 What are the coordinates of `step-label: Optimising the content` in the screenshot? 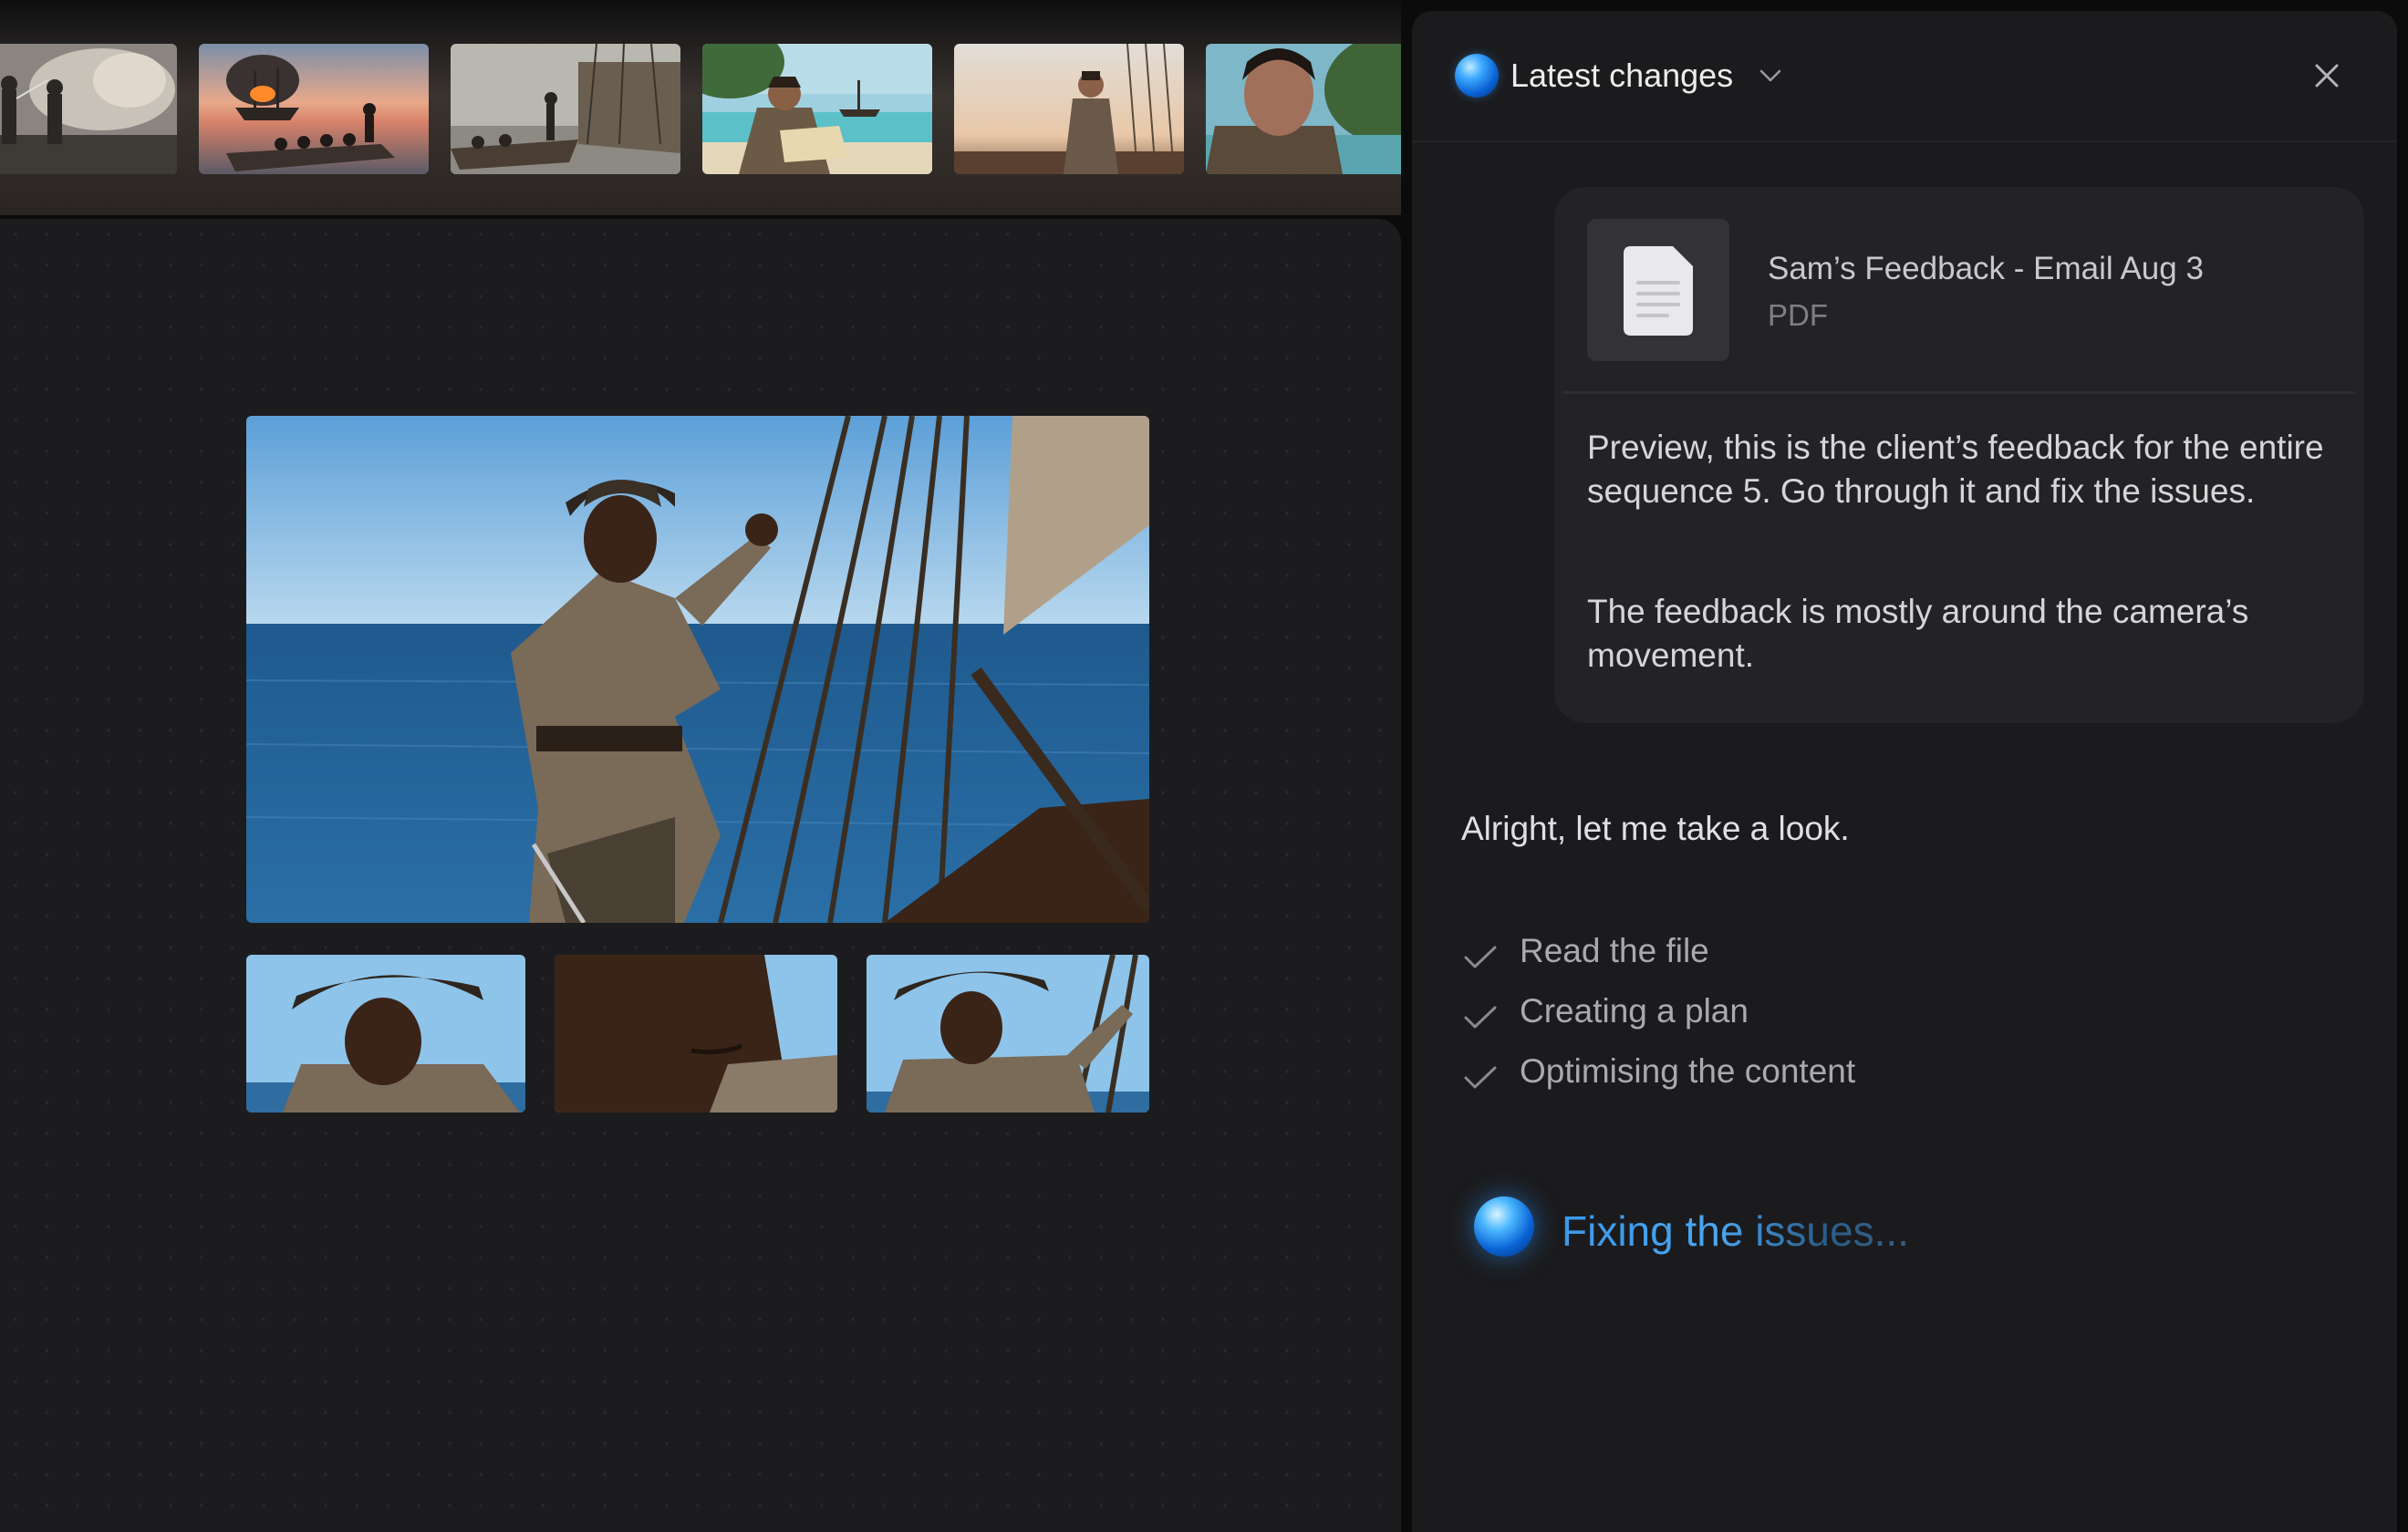 It's located at (1688, 1071).